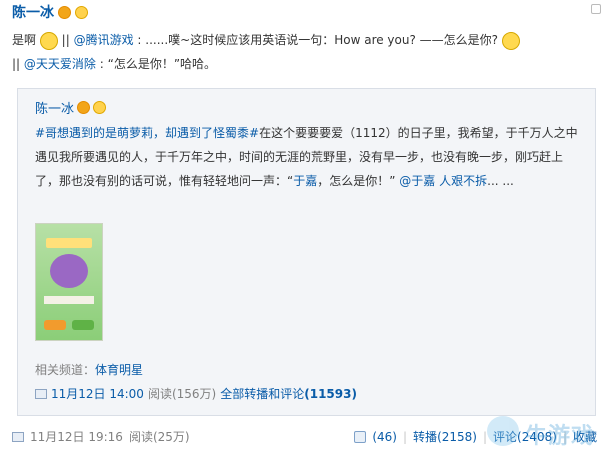 The image size is (609, 454). I want to click on watermark-text: 牛游戏, so click(560, 436).